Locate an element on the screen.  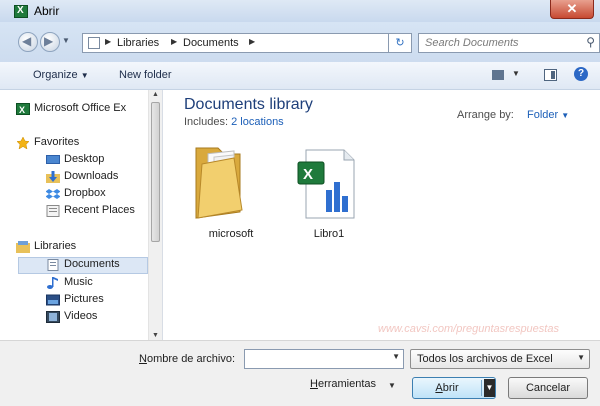
filename-input: ▼ is located at coordinates (324, 359).